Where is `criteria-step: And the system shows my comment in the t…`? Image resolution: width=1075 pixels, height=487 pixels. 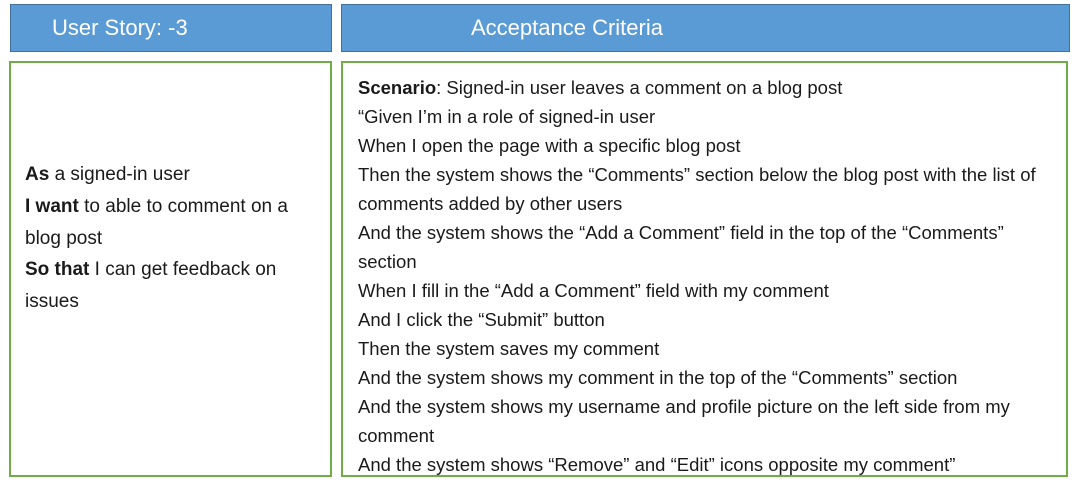 criteria-step: And the system shows my comment in the t… is located at coordinates (658, 377).